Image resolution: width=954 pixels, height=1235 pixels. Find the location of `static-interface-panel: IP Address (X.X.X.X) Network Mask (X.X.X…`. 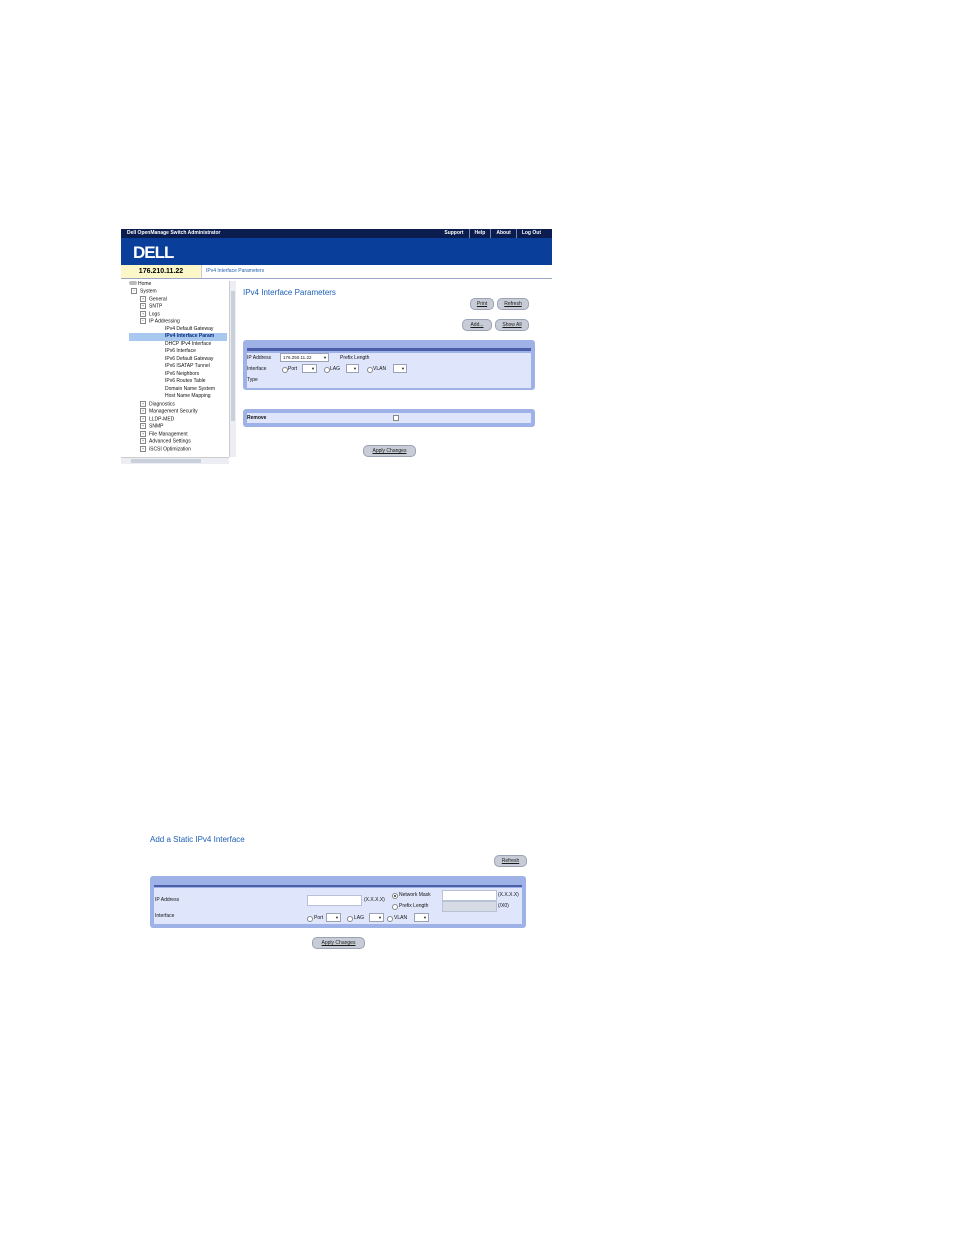

static-interface-panel: IP Address (X.X.X.X) Network Mask (X.X.X… is located at coordinates (338, 902).